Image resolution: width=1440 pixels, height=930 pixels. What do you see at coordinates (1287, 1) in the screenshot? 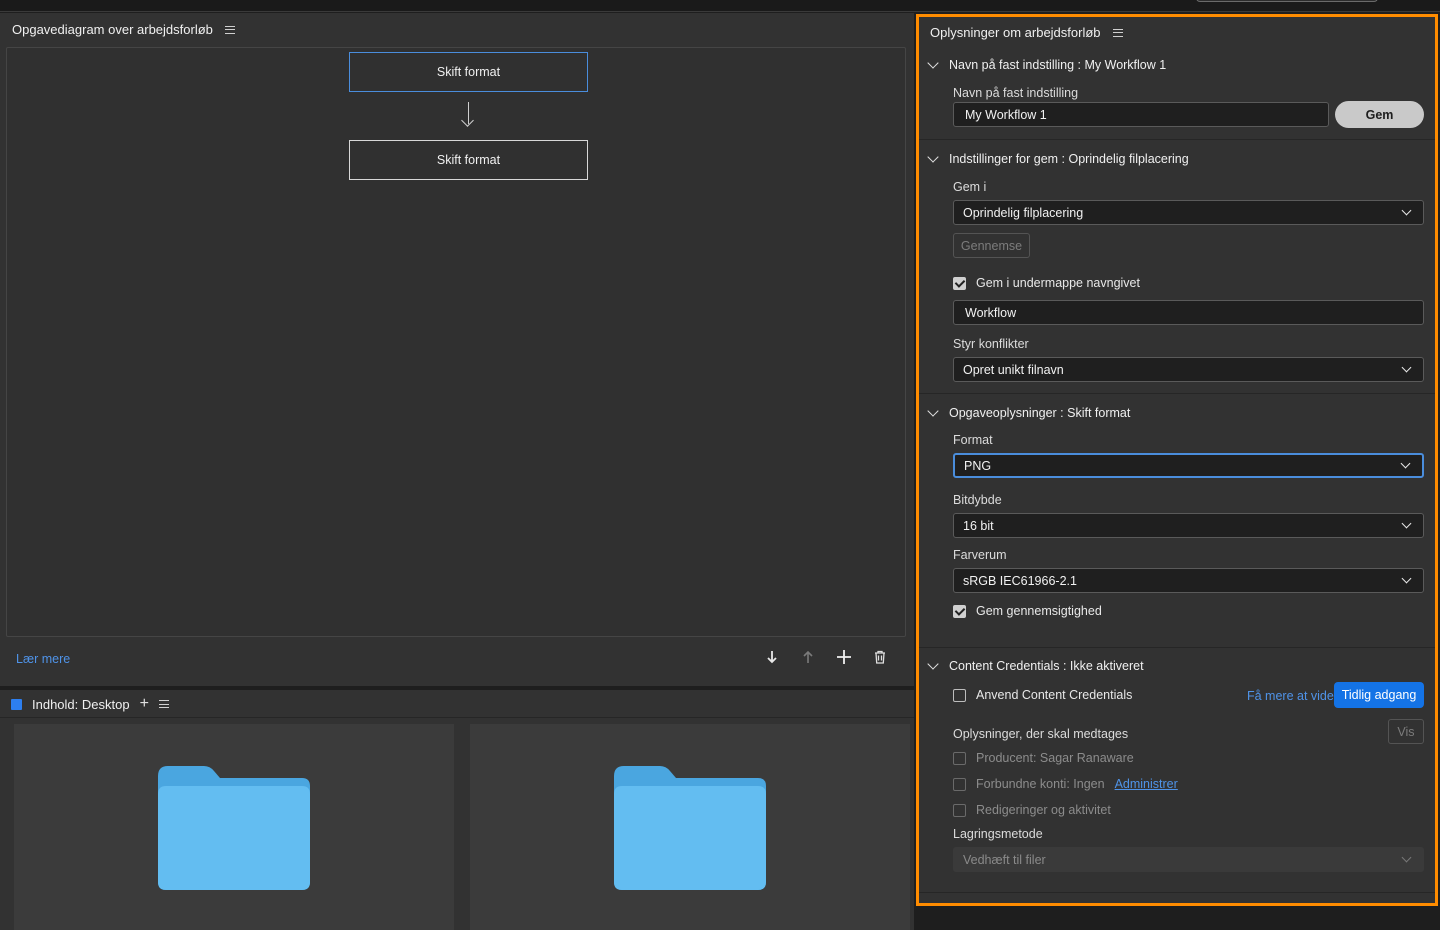
I see `top-search-field` at bounding box center [1287, 1].